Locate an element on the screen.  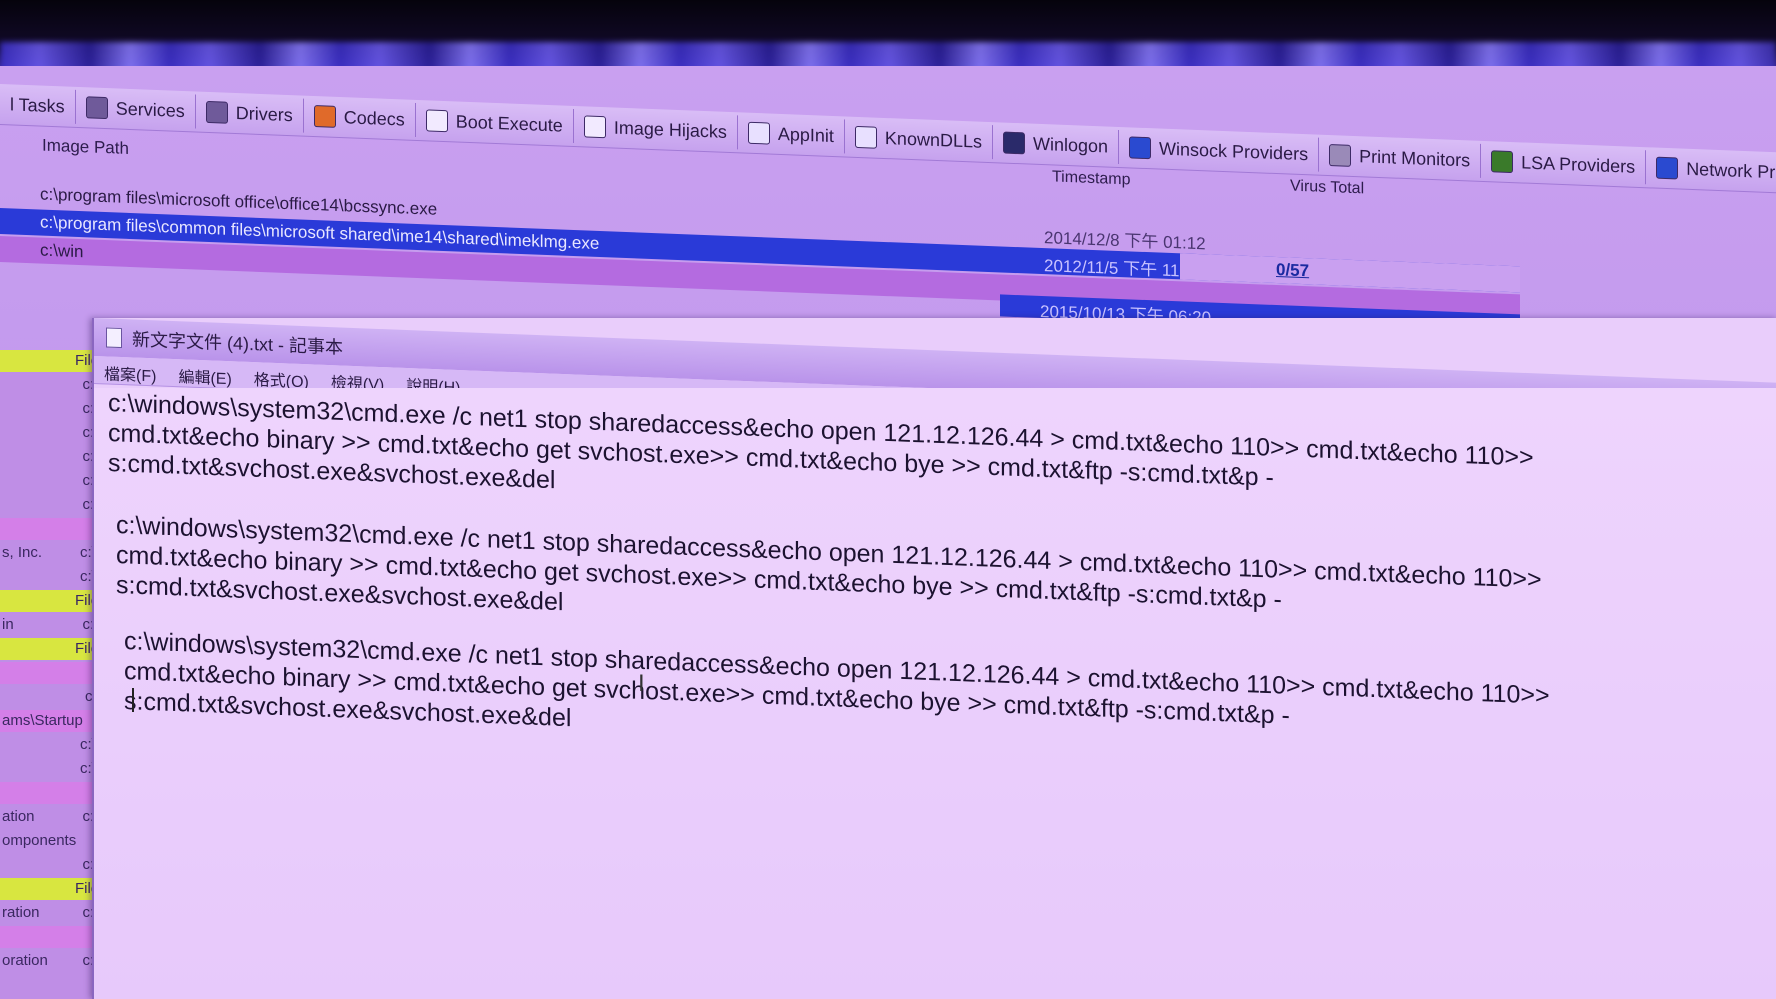
tab-label: Image Hijacks is located at coordinates (670, 129).